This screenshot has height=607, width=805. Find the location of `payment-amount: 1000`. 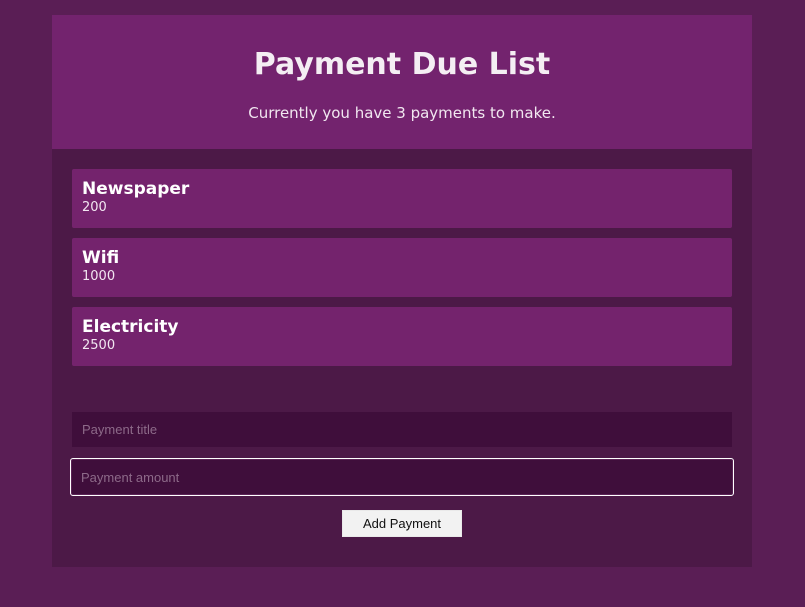

payment-amount: 1000 is located at coordinates (99, 276).